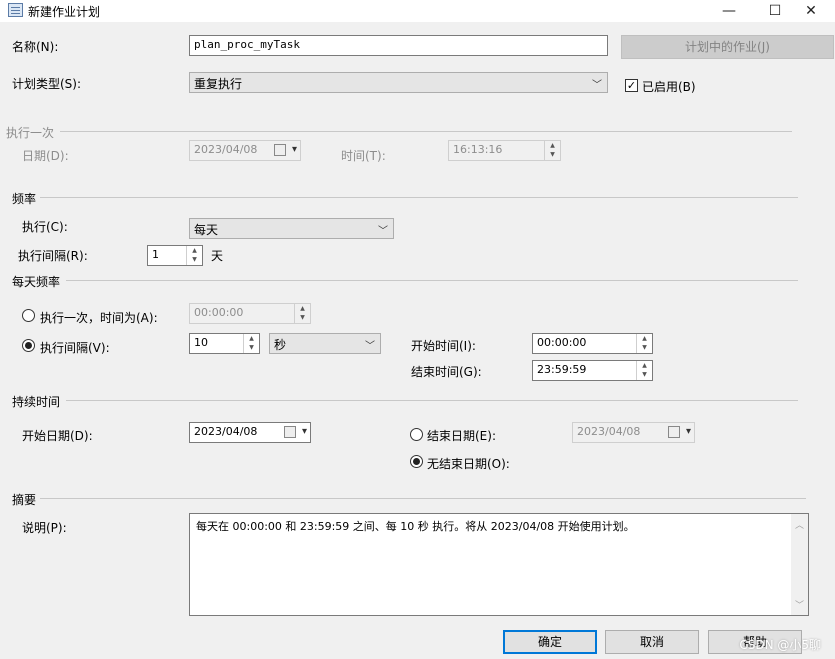 The height and width of the screenshot is (659, 835). Describe the element at coordinates (226, 431) in the screenshot. I see `start-date-value: 2023/04/08` at that location.